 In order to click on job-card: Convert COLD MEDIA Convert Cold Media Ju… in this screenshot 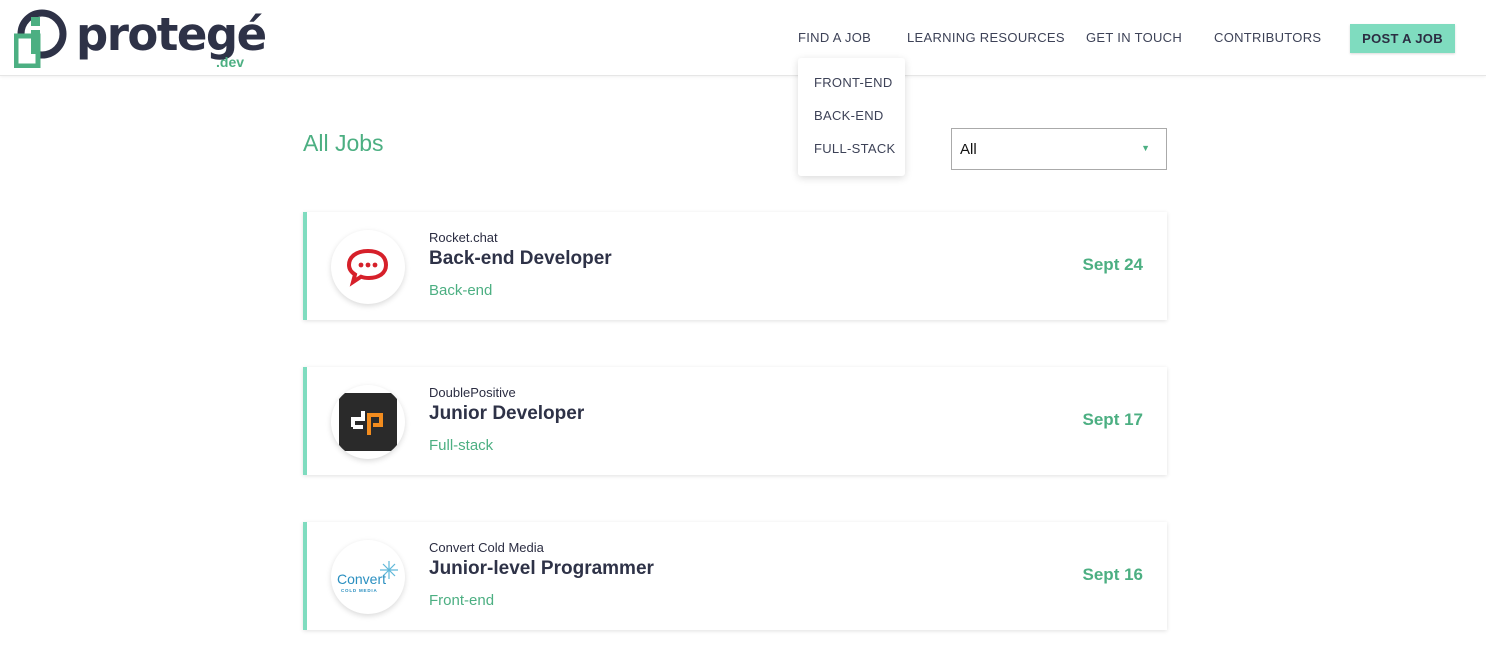, I will do `click(735, 576)`.